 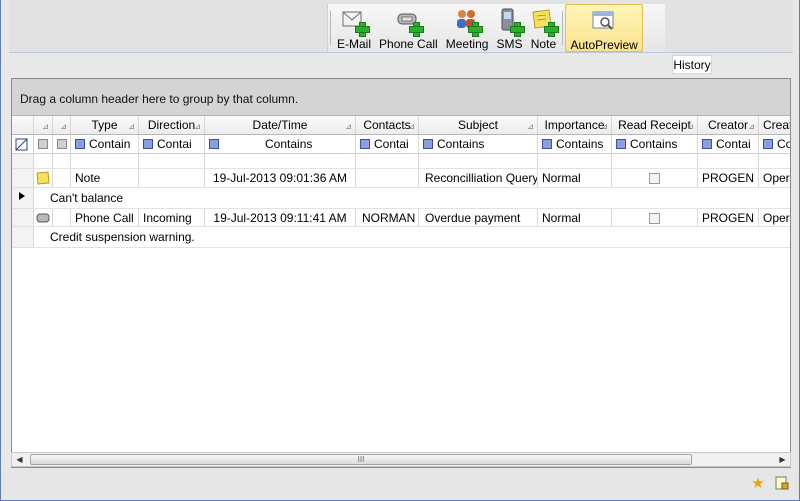 What do you see at coordinates (280, 144) in the screenshot?
I see `filter-datetime: Contains` at bounding box center [280, 144].